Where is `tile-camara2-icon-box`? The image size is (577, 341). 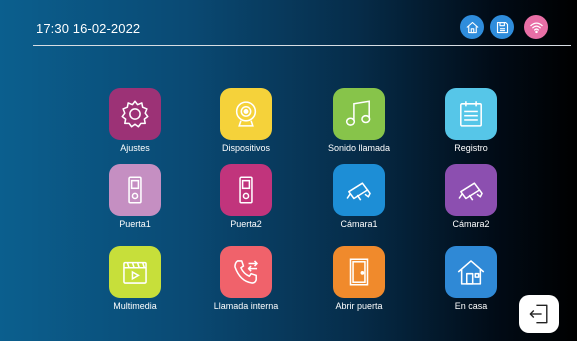
tile-camara2-icon-box is located at coordinates (471, 190).